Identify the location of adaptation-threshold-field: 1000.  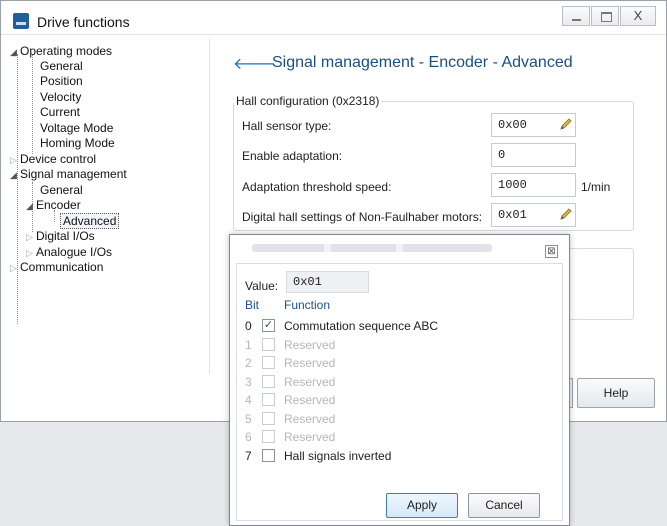
(533, 185).